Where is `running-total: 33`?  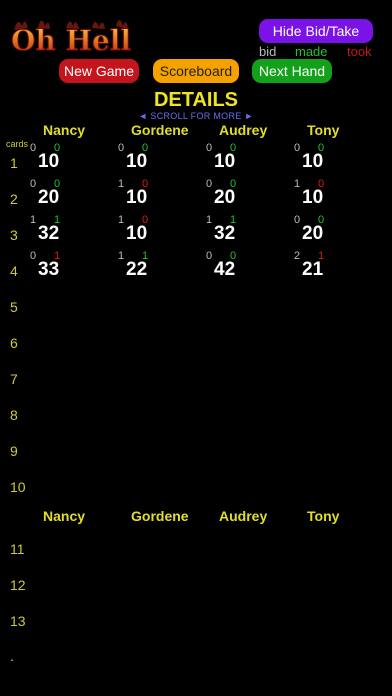
running-total: 33 is located at coordinates (49, 269).